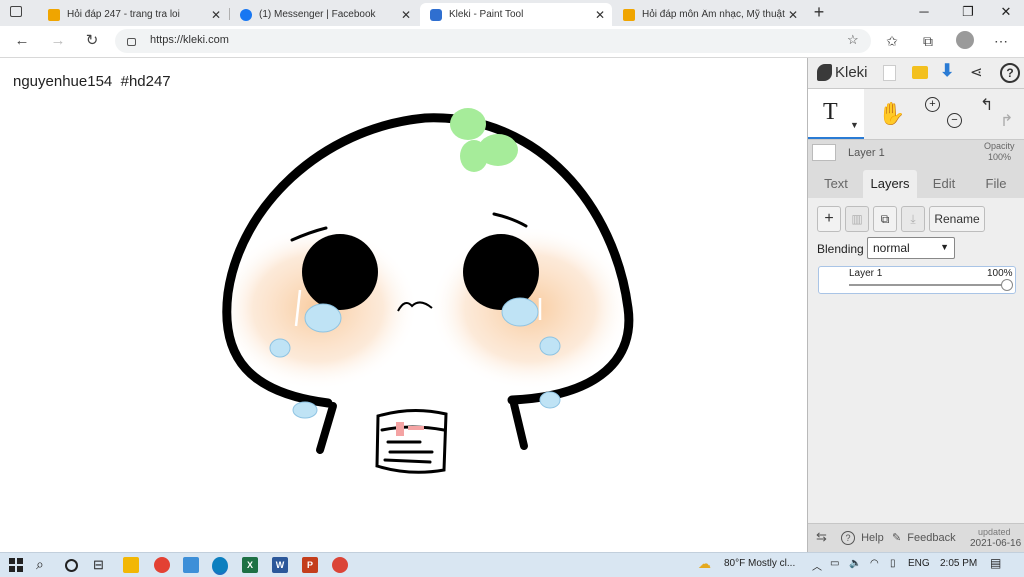 Image resolution: width=1024 pixels, height=577 pixels. Describe the element at coordinates (40, 564) in the screenshot. I see `search-icon: ⌕` at that location.